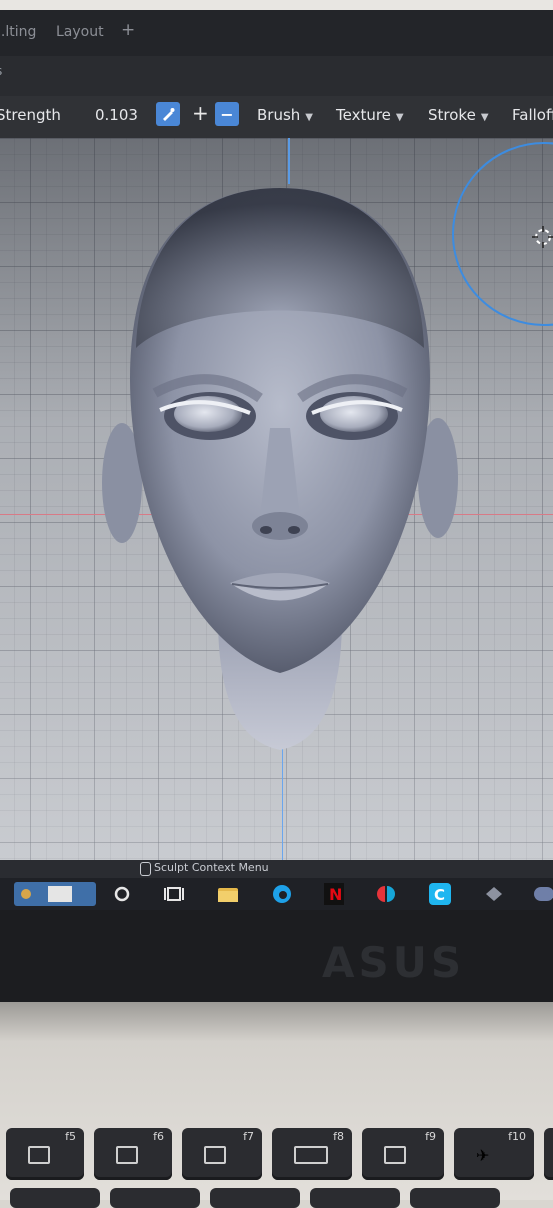  I want to click on key-f8: f8, so click(312, 1154).